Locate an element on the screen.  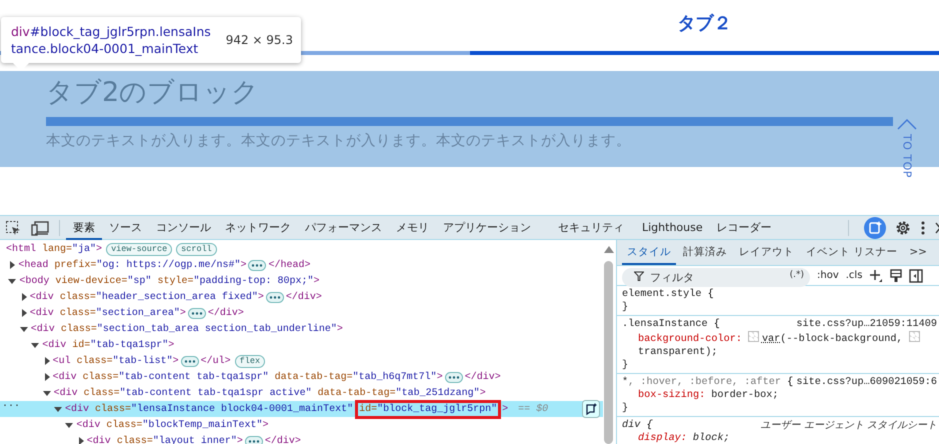
toolbar-toggle: .cls is located at coordinates (854, 275).